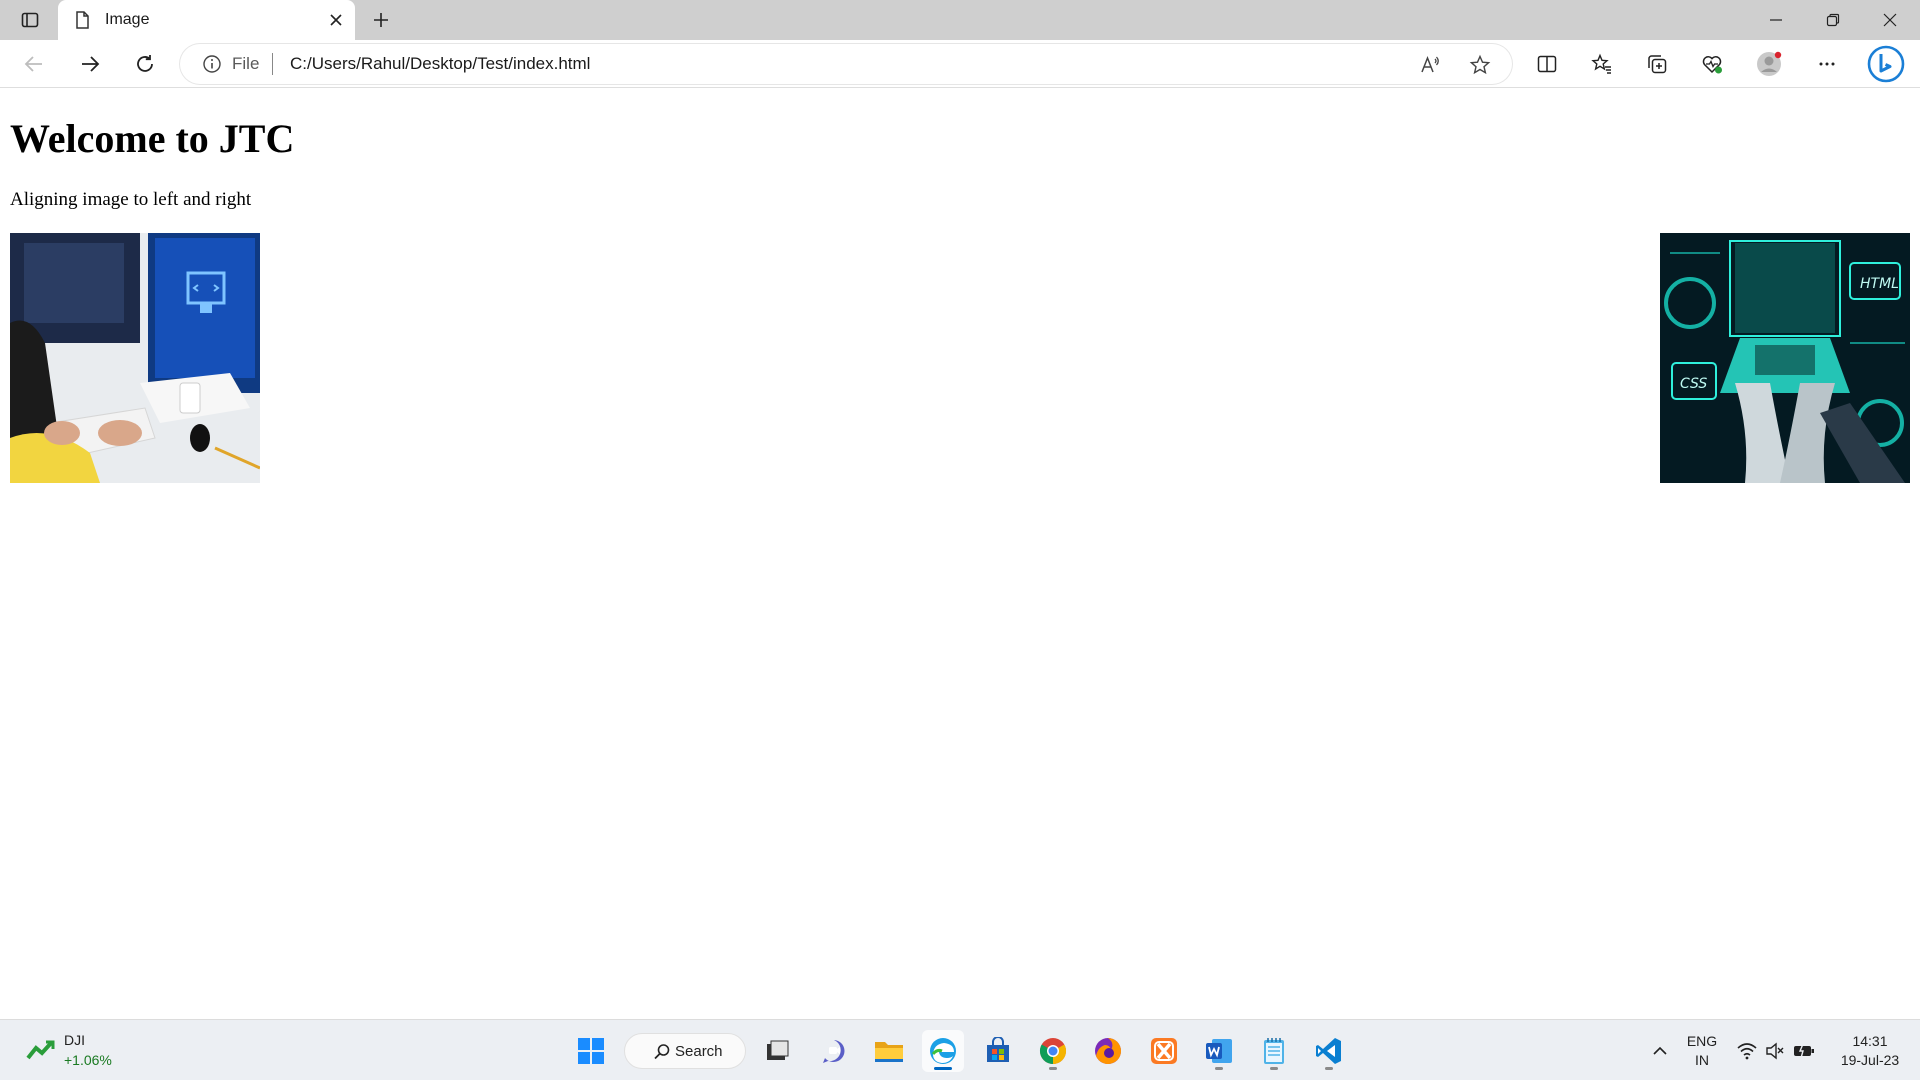 The image size is (1920, 1081). I want to click on split-screen-icon, so click(1547, 64).